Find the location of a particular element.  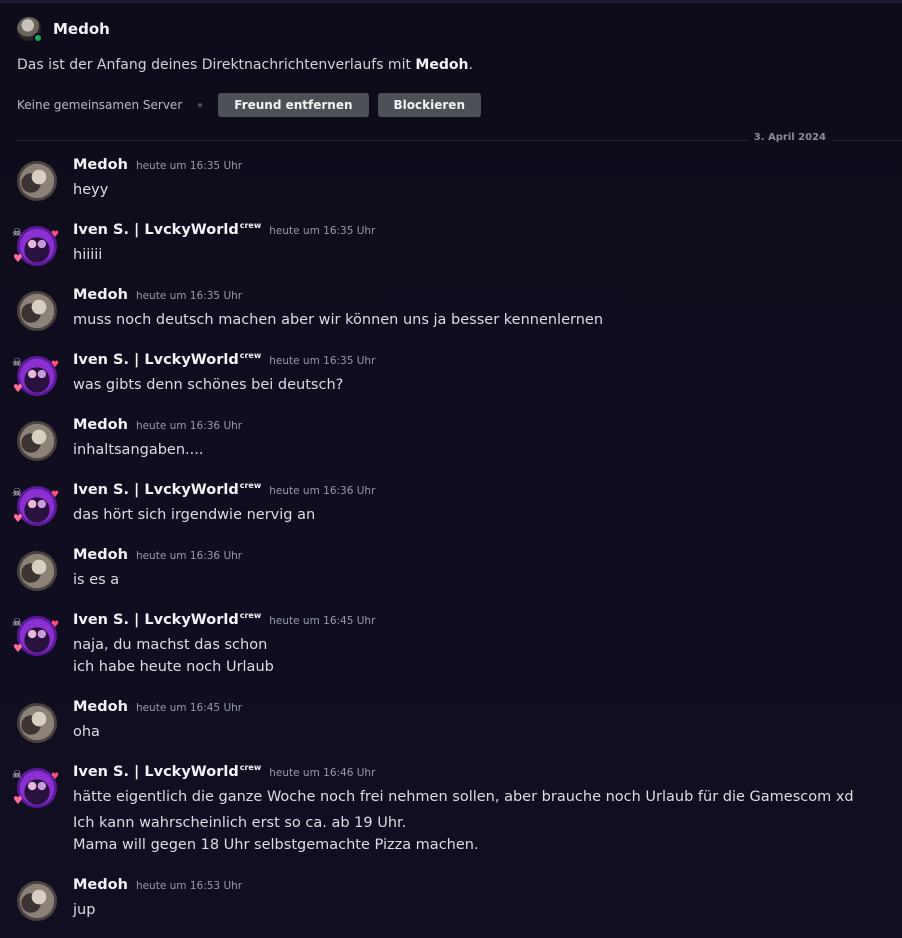

message-text: hiiiii is located at coordinates (88, 255).